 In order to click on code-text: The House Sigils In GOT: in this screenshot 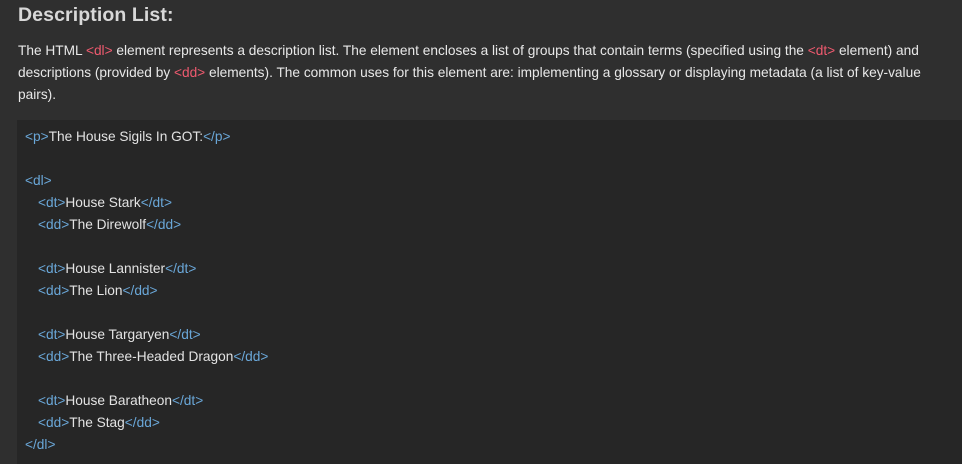, I will do `click(126, 136)`.